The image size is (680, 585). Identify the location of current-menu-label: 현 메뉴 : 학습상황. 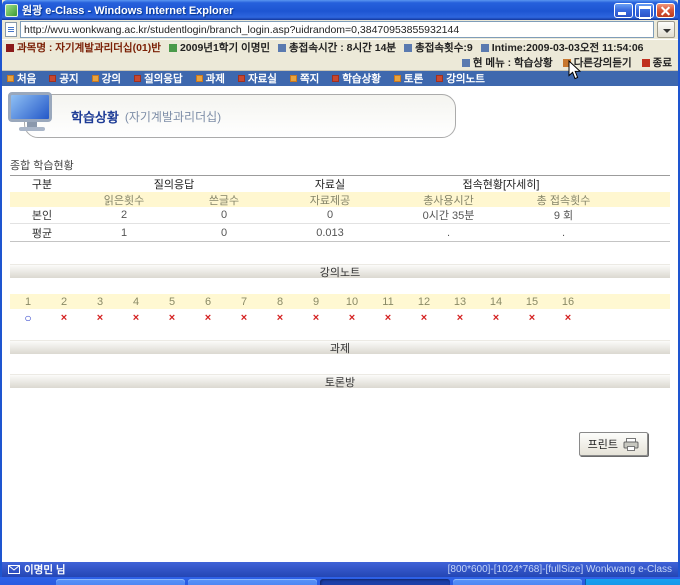
(507, 62).